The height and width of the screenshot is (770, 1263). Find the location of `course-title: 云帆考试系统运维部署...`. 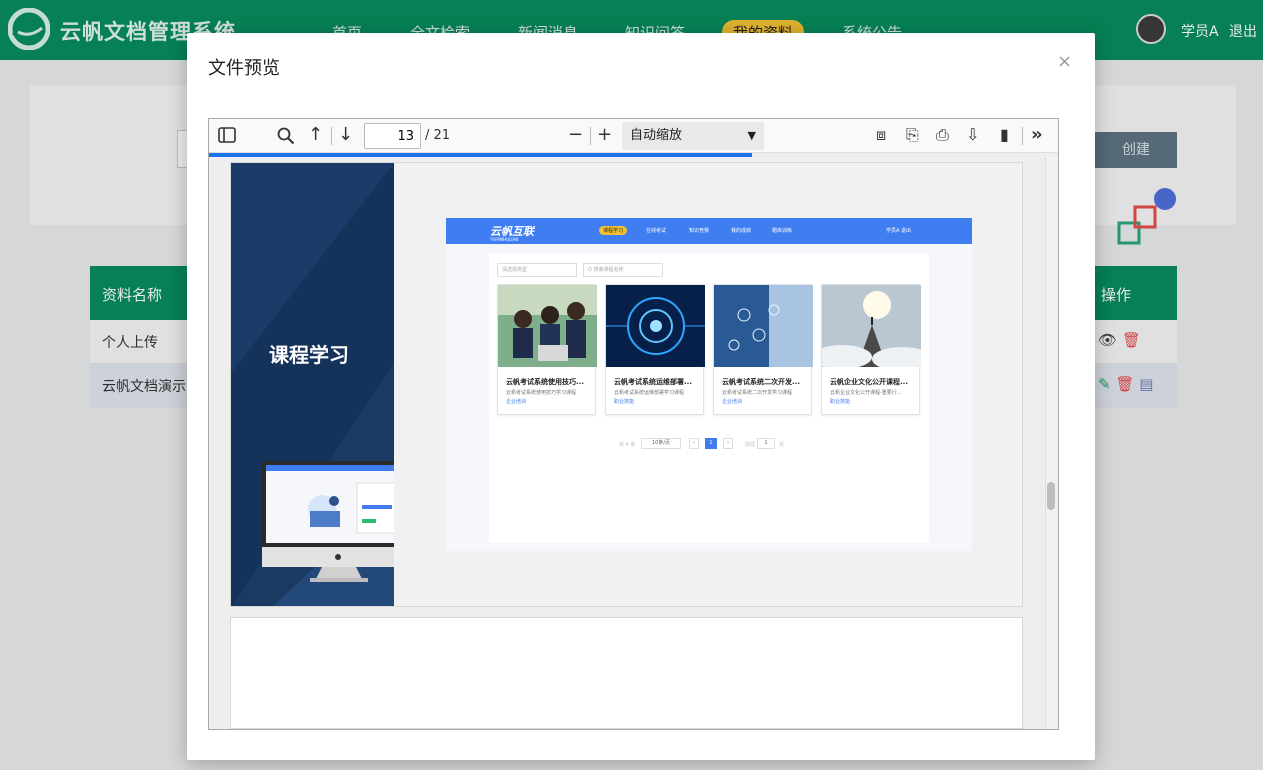

course-title: 云帆考试系统运维部署... is located at coordinates (653, 382).